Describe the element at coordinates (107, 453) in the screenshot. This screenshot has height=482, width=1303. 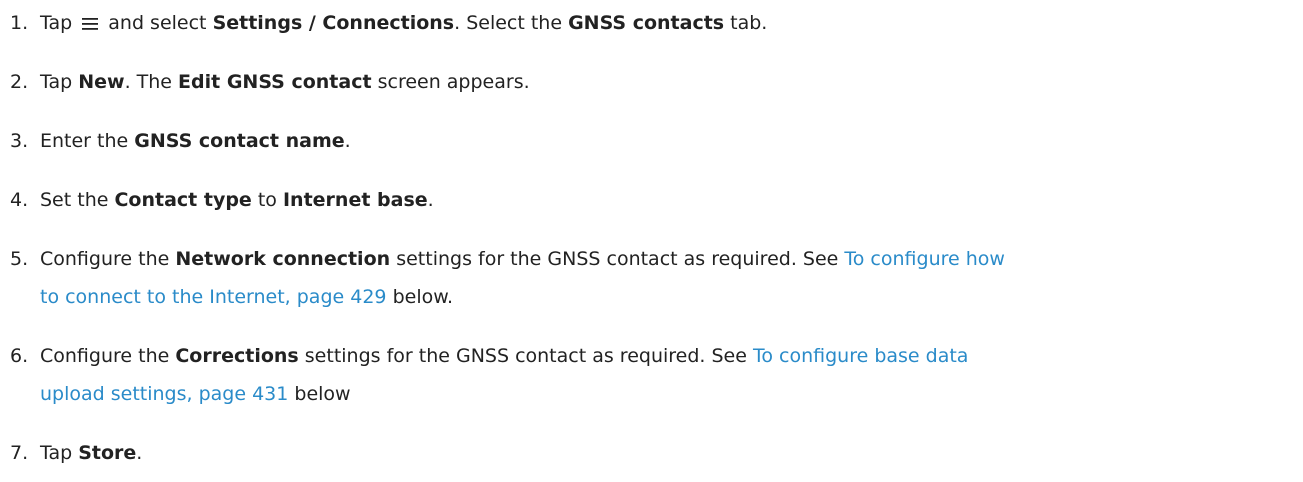
I see `bold-term: Store` at that location.